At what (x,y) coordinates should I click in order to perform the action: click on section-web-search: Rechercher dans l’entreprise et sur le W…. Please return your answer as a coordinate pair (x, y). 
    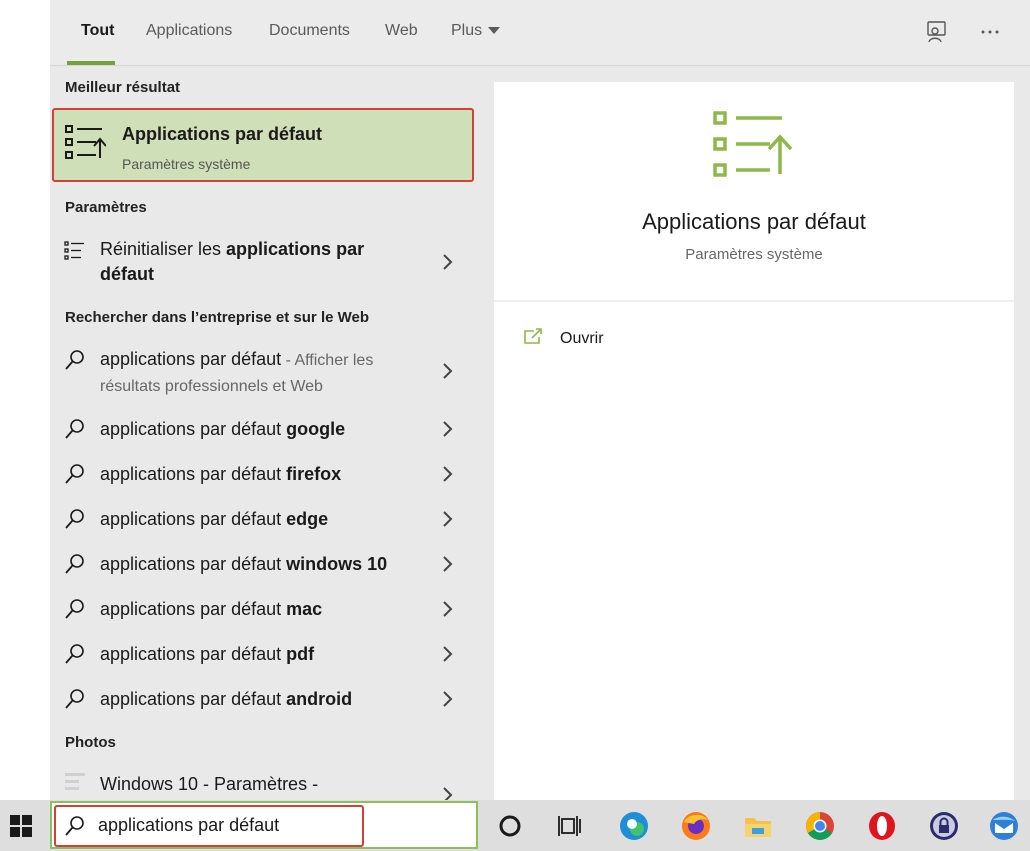
    Looking at the image, I should click on (217, 317).